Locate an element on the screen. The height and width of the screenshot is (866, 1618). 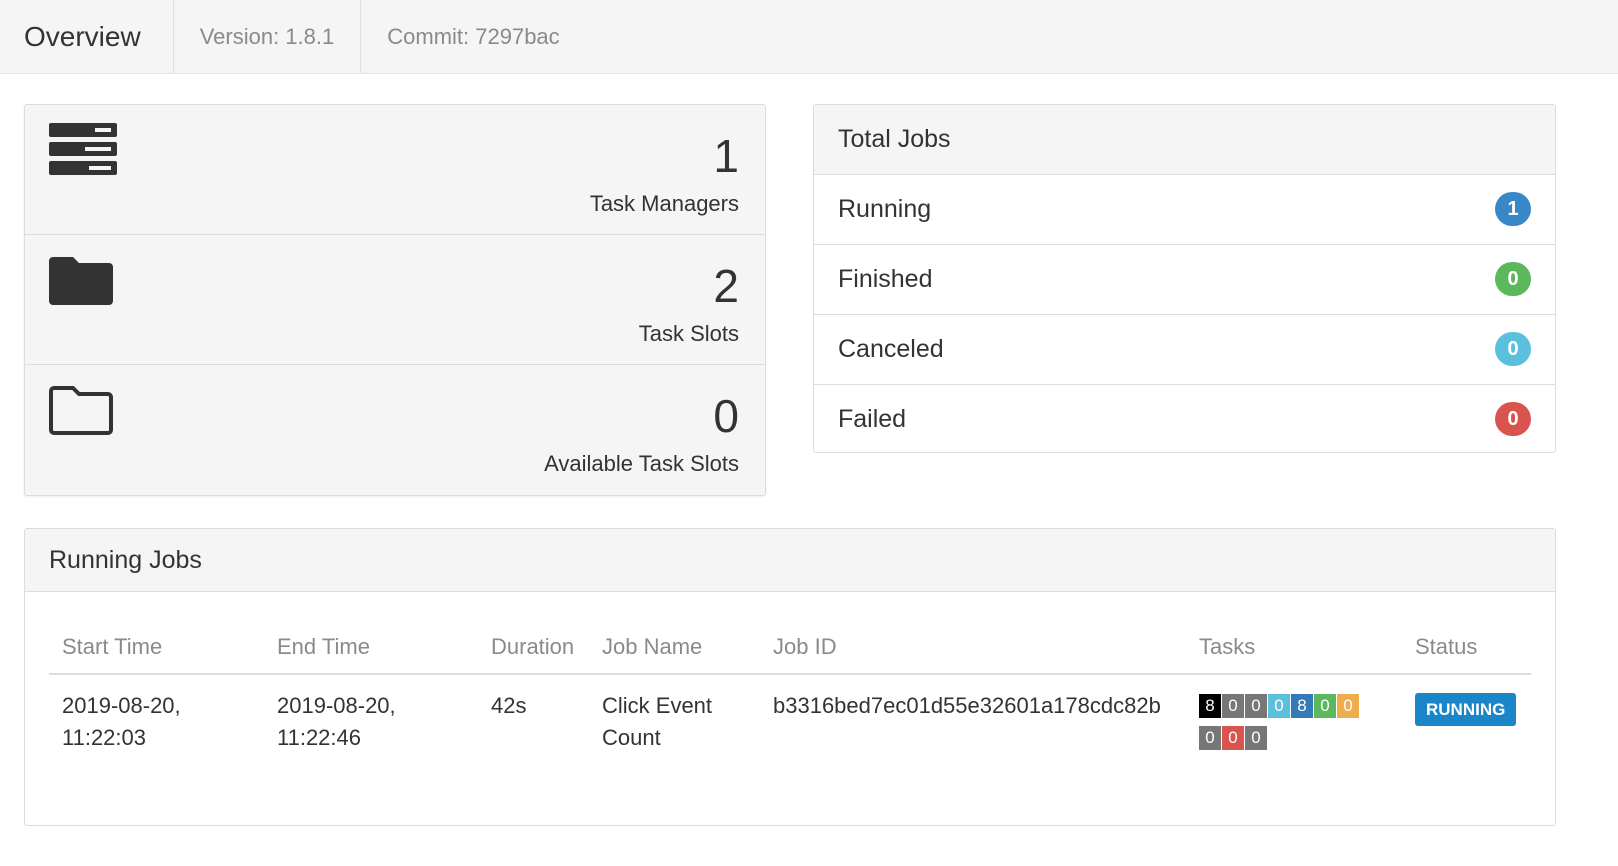
status-badge: RUNNING is located at coordinates (1466, 709).